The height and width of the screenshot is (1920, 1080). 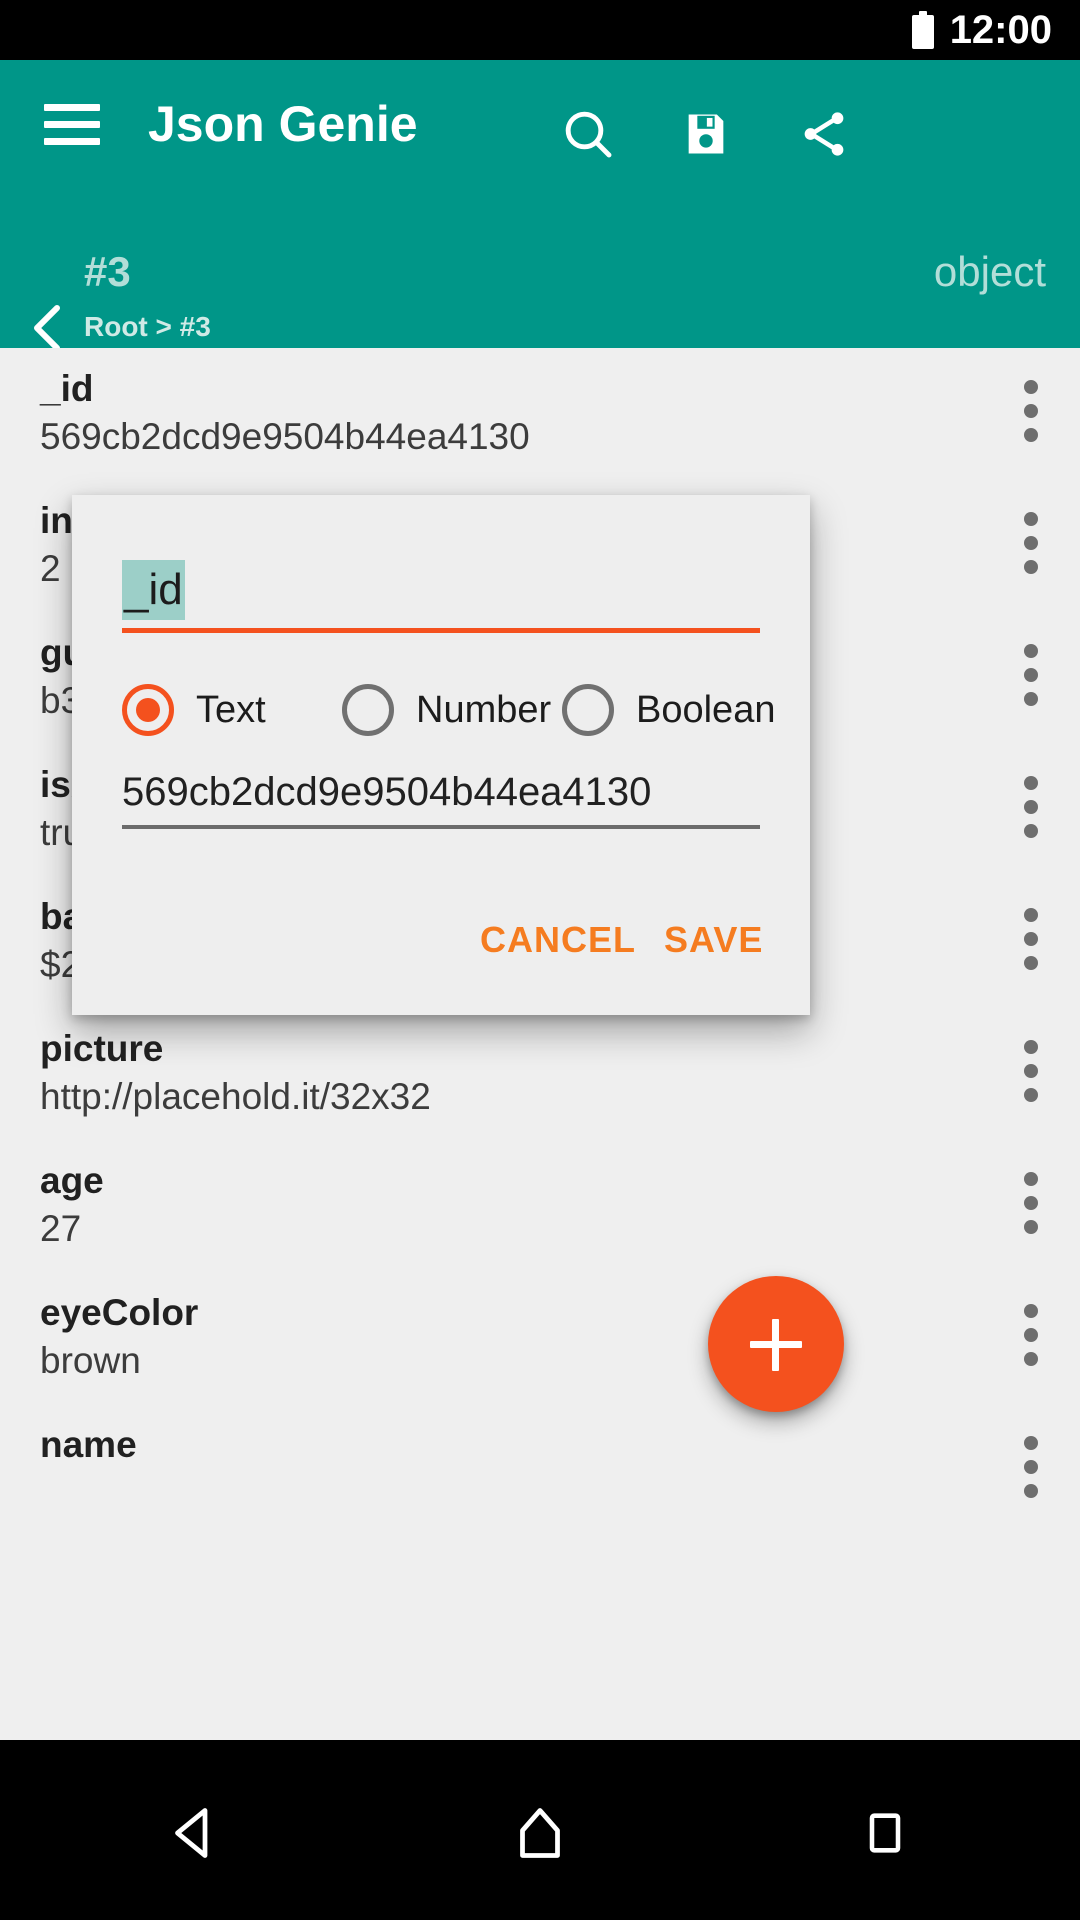 I want to click on cancel-button: CANCEL, so click(x=558, y=940).